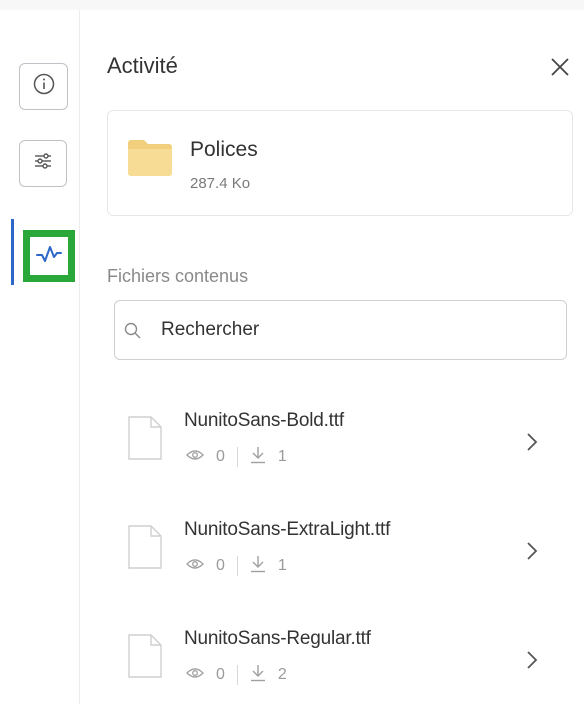 The height and width of the screenshot is (704, 584). I want to click on activity-icon, so click(49, 256).